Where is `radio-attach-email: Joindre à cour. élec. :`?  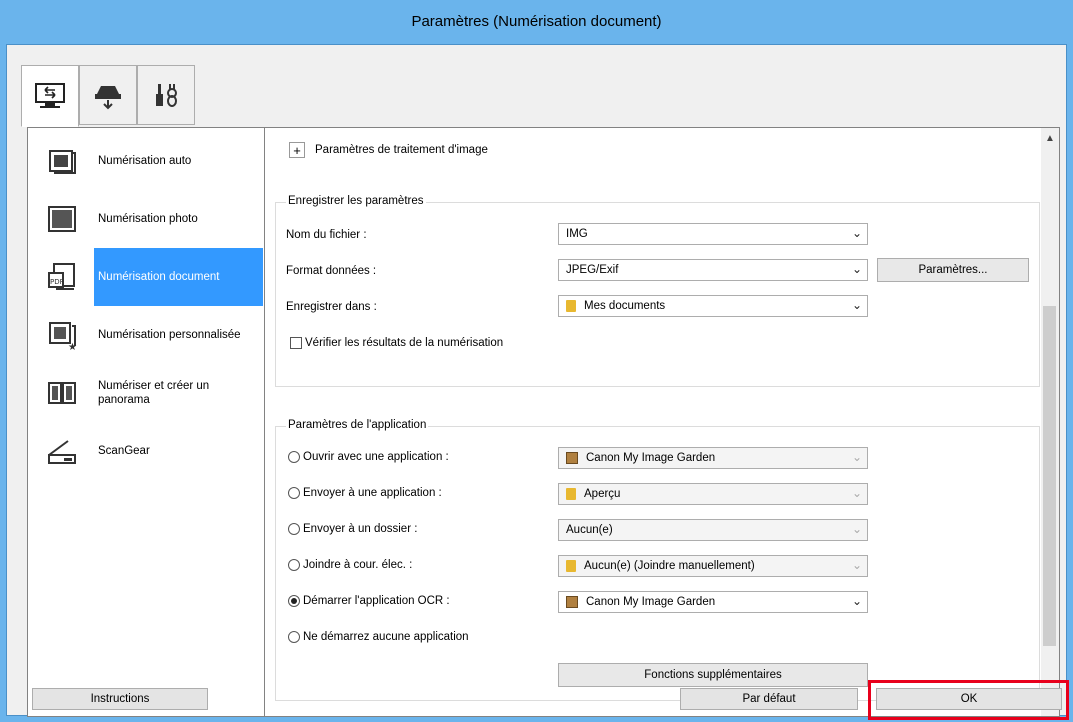 radio-attach-email: Joindre à cour. élec. : is located at coordinates (350, 565).